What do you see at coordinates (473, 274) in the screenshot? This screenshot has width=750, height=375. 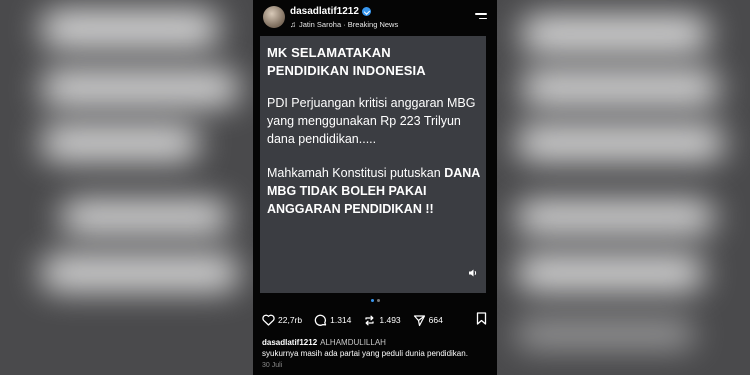 I see `speaker-icon` at bounding box center [473, 274].